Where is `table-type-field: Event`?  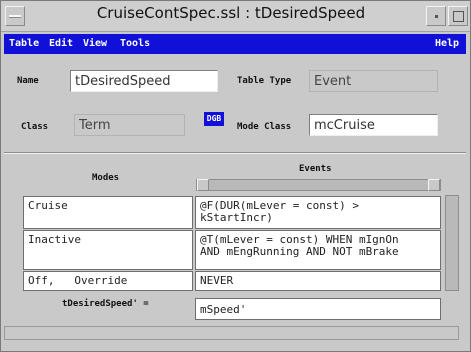 table-type-field: Event is located at coordinates (373, 81).